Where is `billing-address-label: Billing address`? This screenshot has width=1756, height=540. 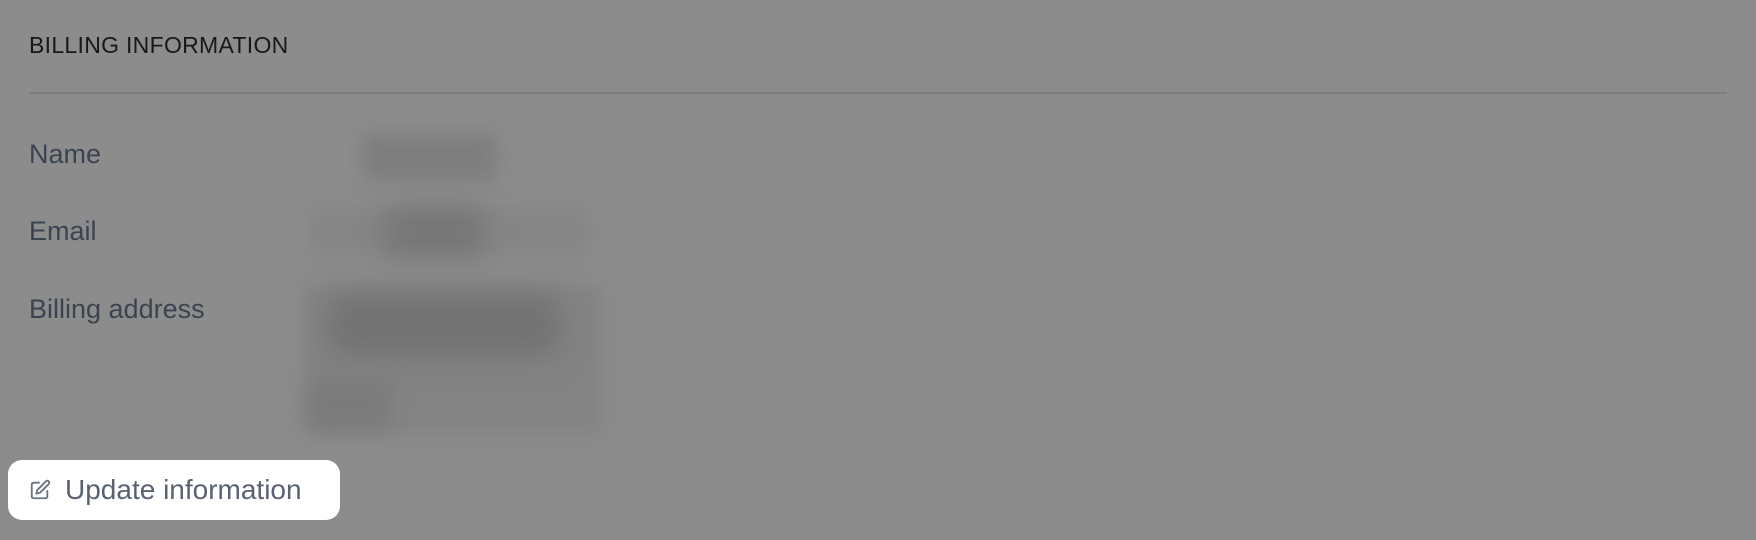
billing-address-label: Billing address is located at coordinates (117, 309).